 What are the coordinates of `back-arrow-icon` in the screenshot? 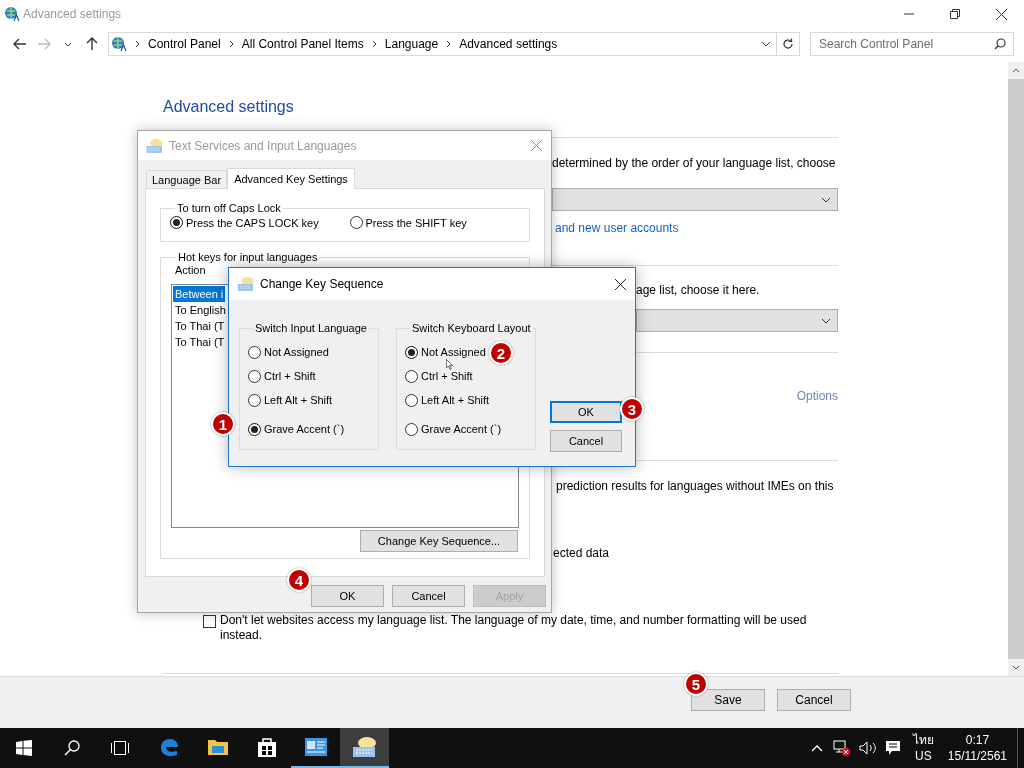 It's located at (20, 44).